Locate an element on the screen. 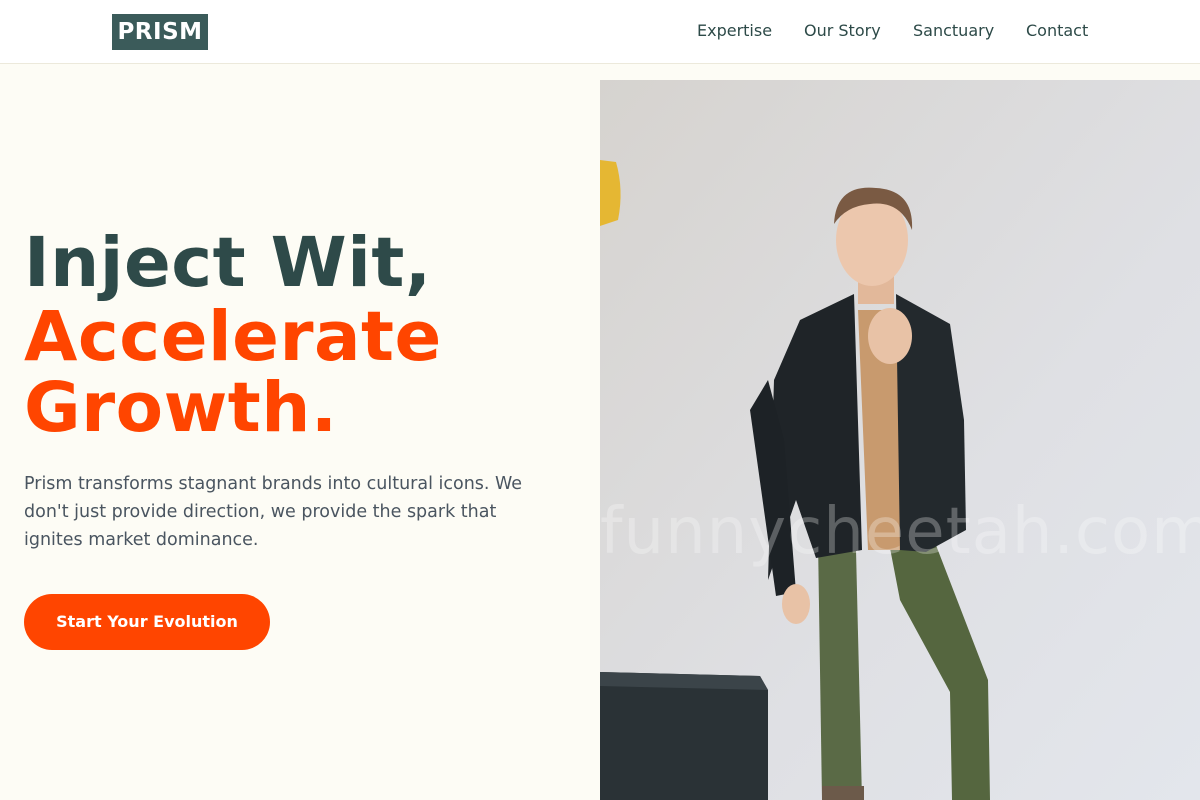 The width and height of the screenshot is (1200, 800). nav-link-our-story: Our Story is located at coordinates (842, 31).